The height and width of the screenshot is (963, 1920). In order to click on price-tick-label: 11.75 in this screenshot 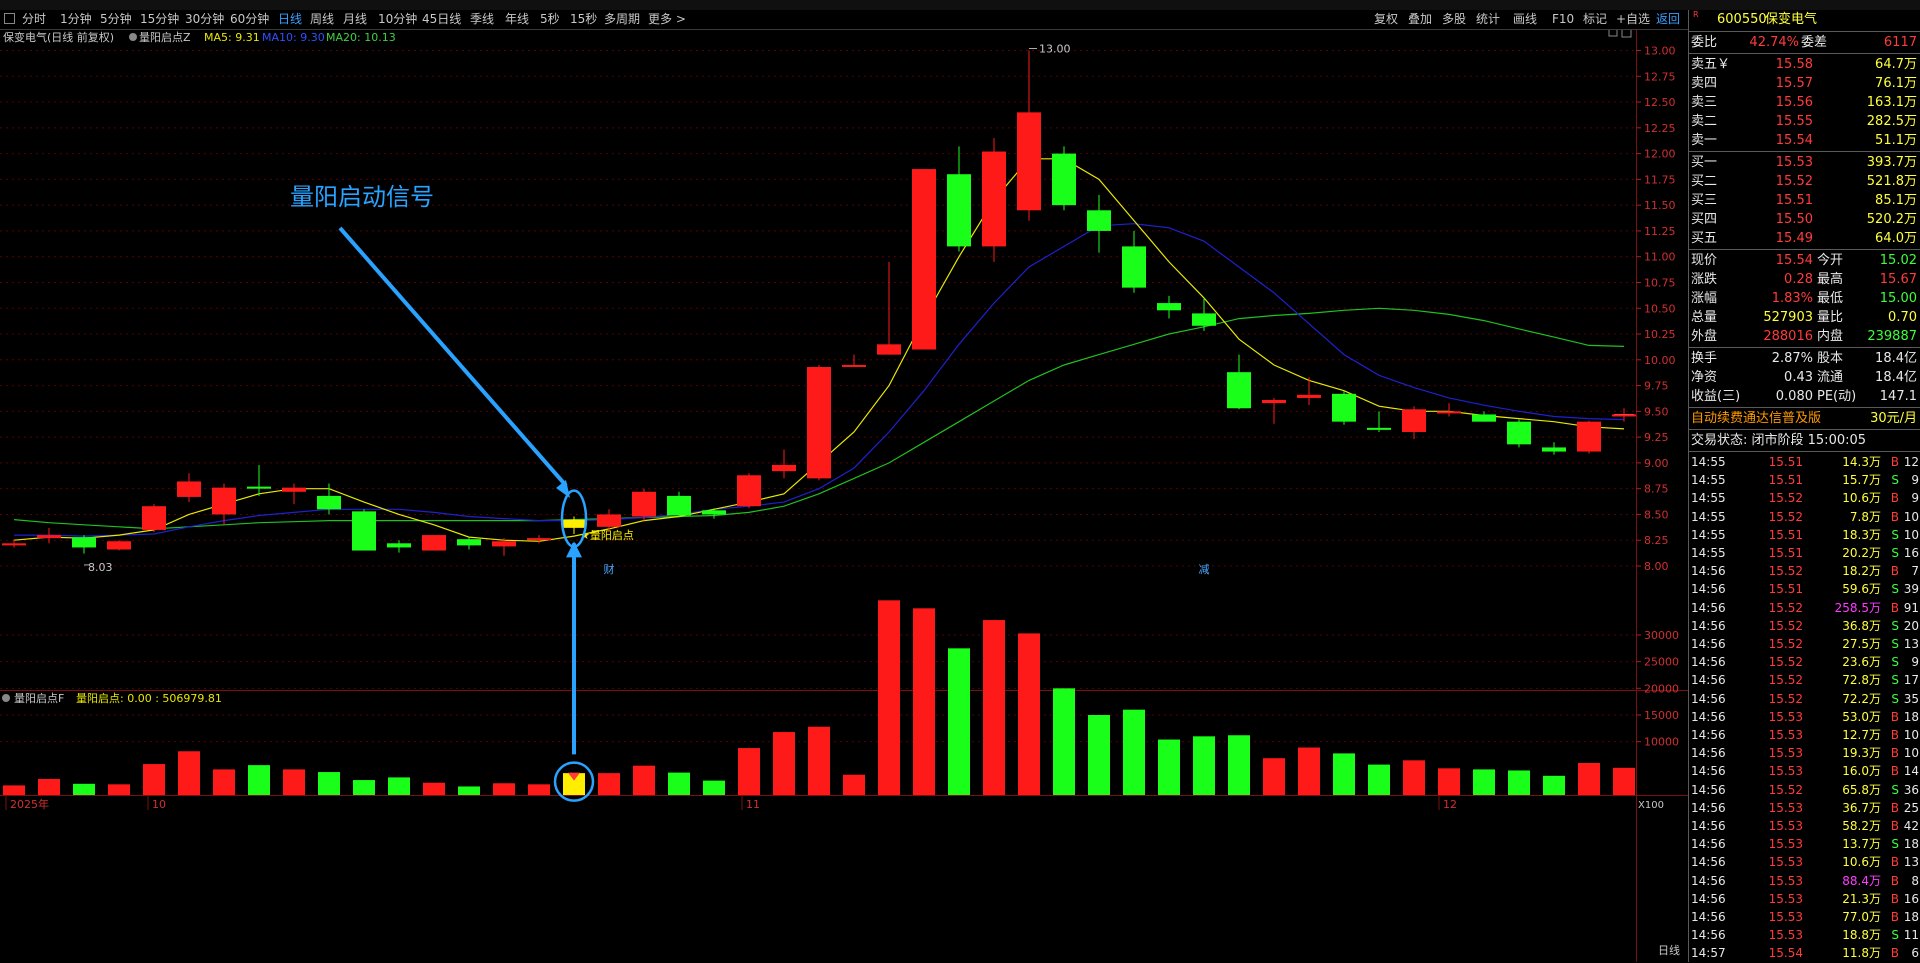, I will do `click(1660, 179)`.